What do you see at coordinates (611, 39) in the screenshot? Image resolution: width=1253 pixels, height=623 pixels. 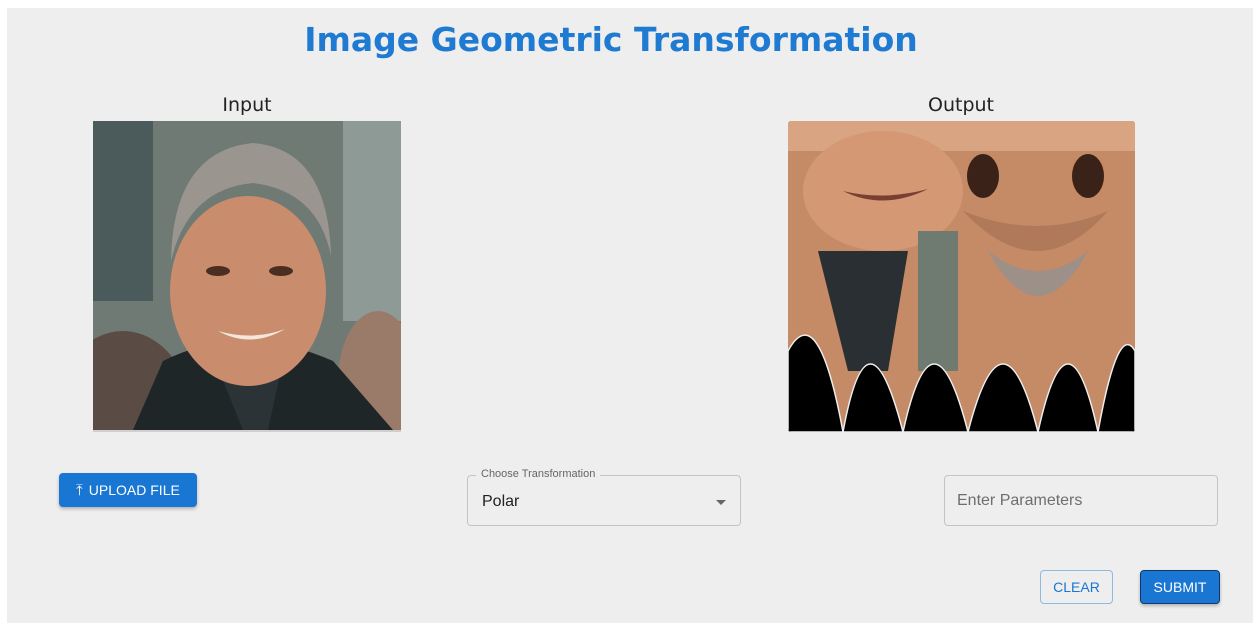 I see `page-title: Image Geometric Transformation` at bounding box center [611, 39].